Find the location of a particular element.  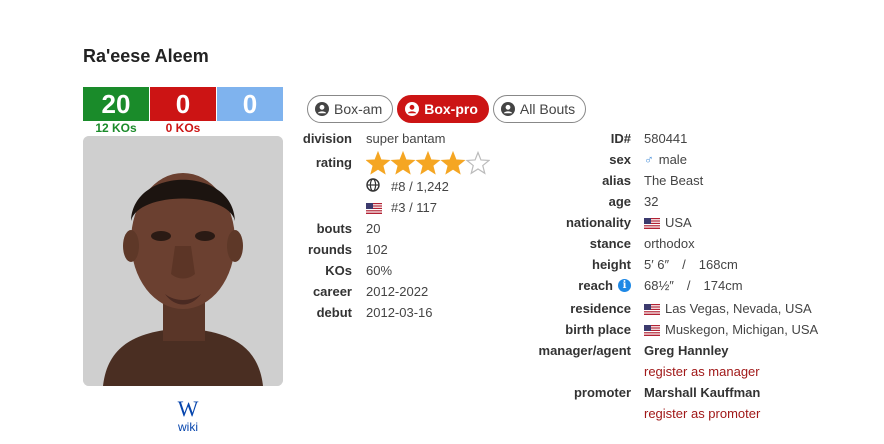

nationality-value: USA is located at coordinates (678, 222).